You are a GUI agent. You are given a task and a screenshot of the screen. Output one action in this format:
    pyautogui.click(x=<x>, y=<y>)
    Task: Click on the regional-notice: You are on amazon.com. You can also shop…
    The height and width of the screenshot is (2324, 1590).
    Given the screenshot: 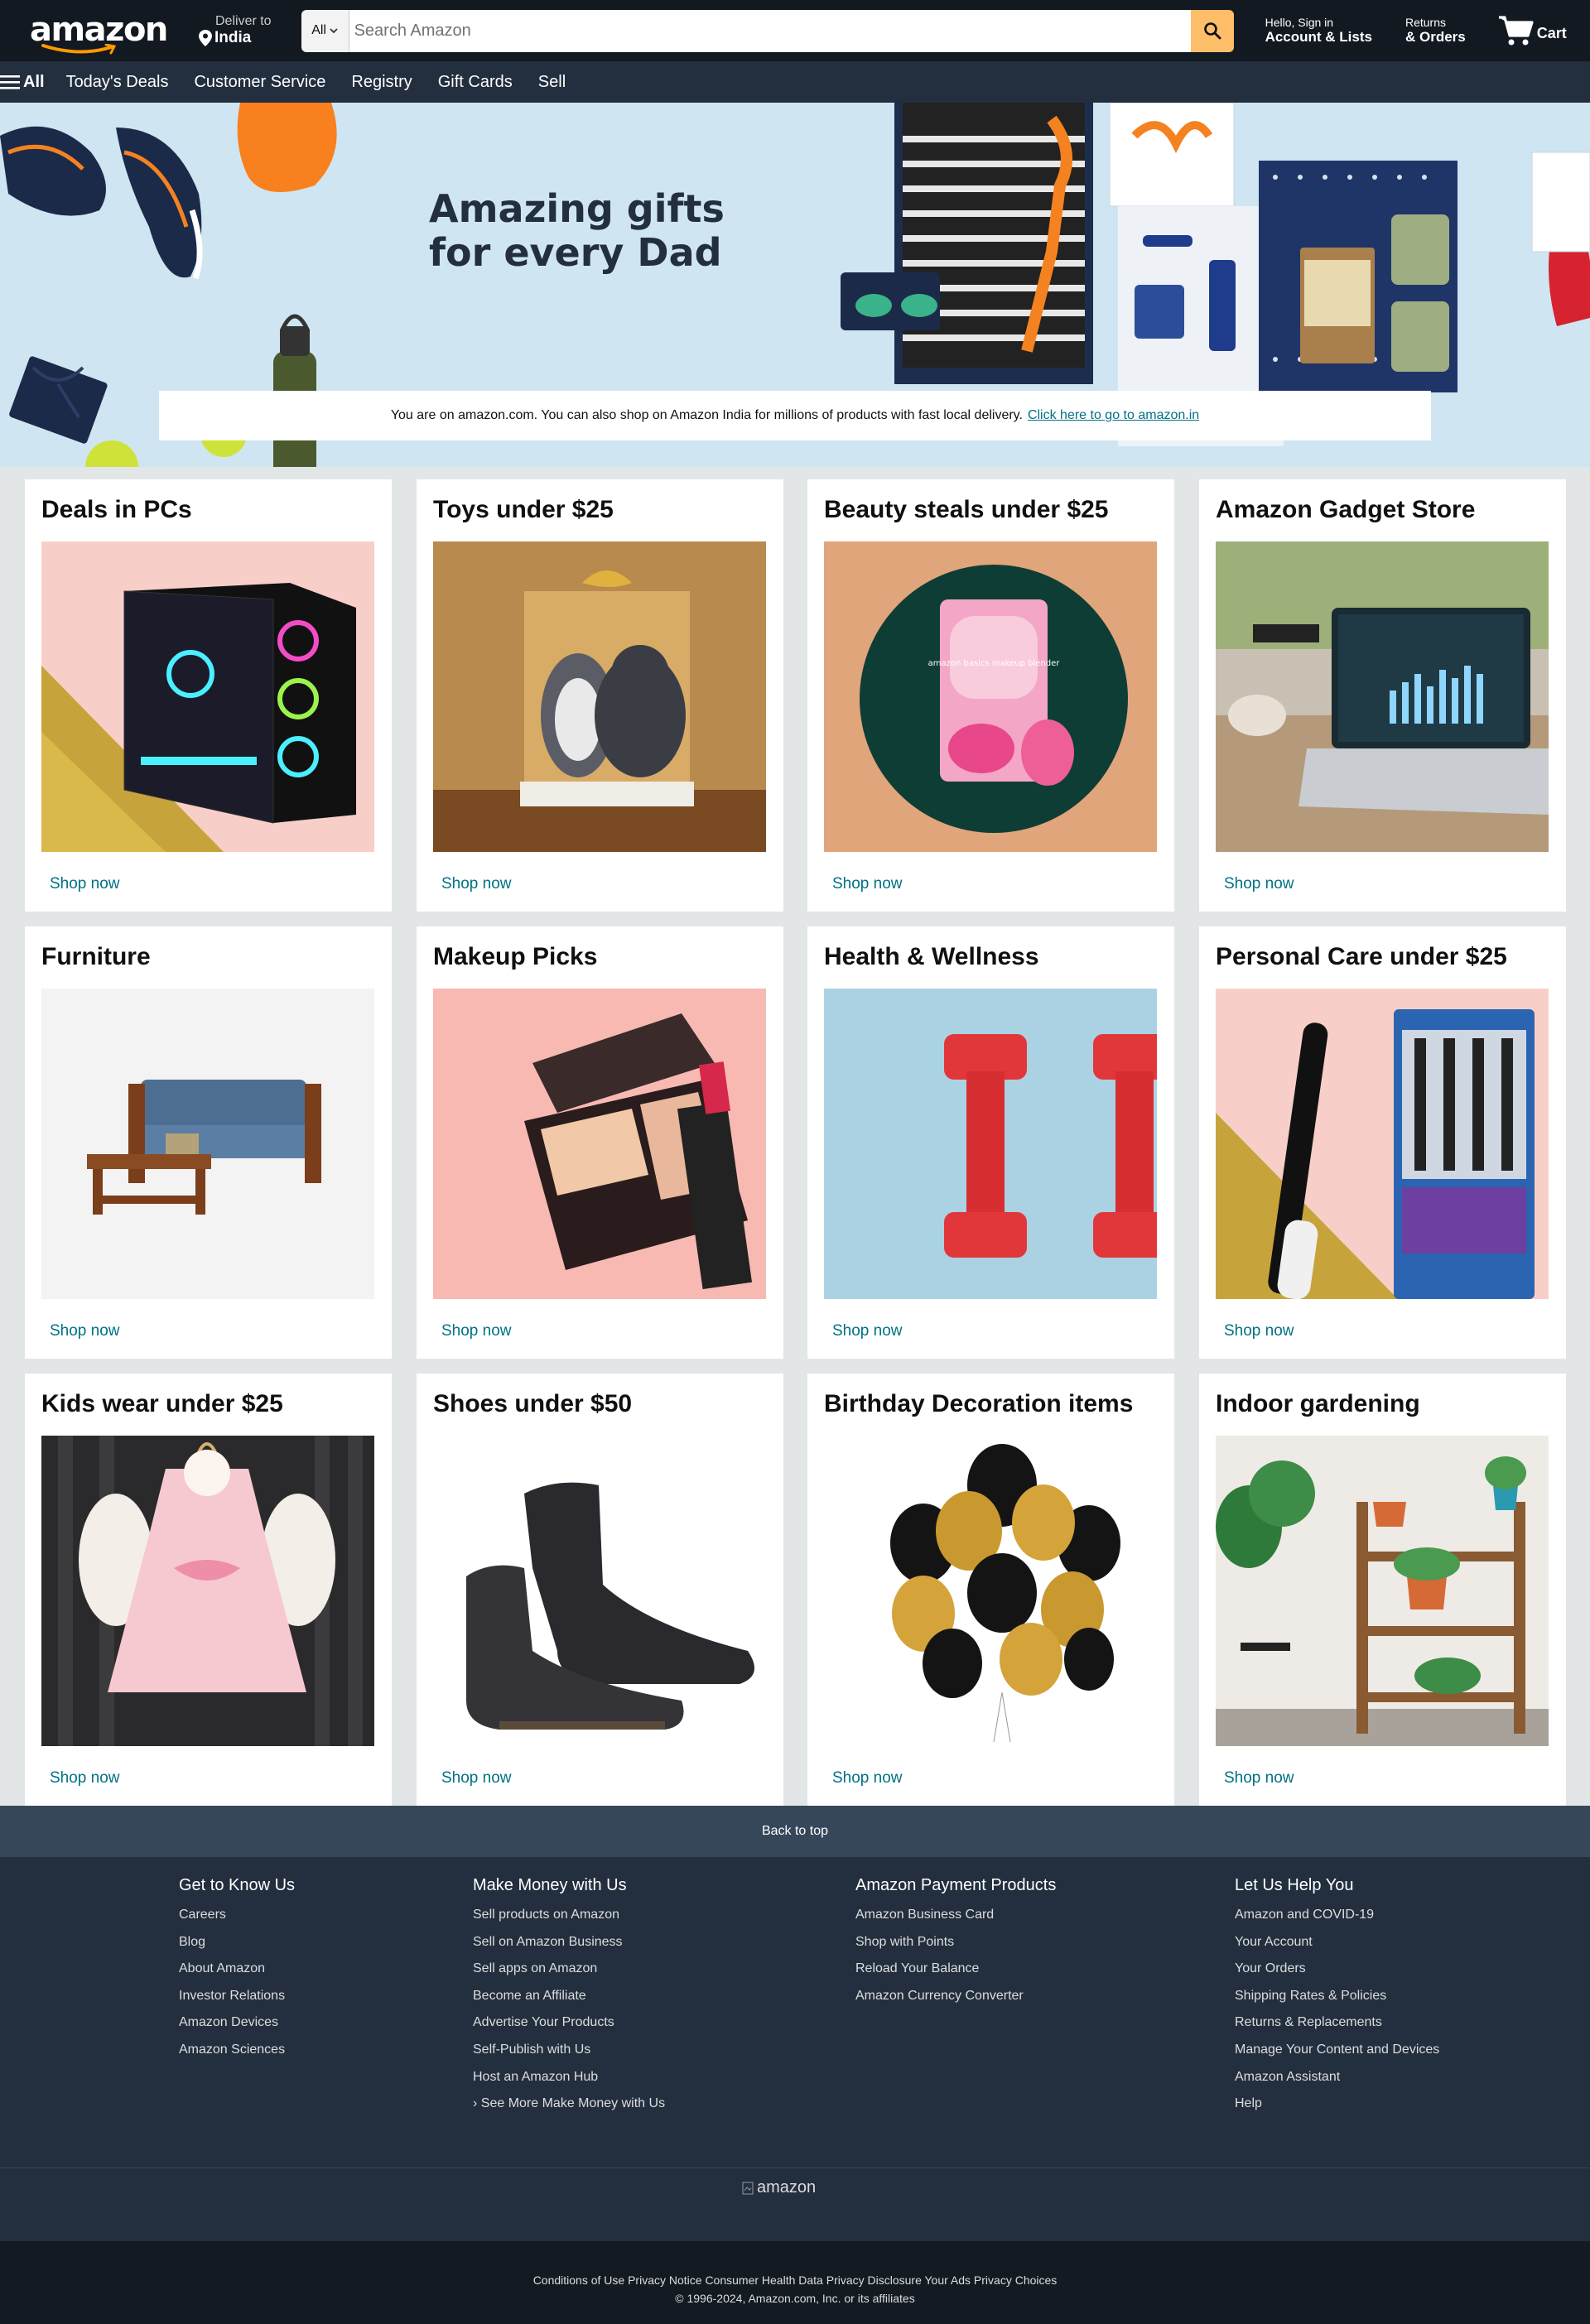 What is the action you would take?
    pyautogui.click(x=795, y=415)
    